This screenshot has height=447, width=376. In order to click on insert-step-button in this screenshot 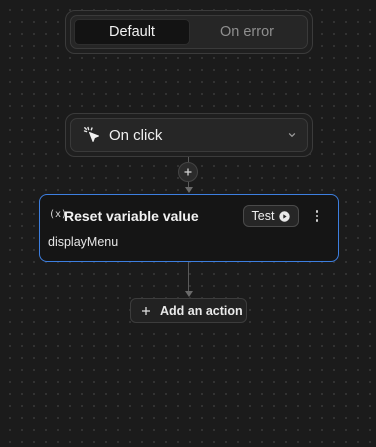, I will do `click(188, 172)`.